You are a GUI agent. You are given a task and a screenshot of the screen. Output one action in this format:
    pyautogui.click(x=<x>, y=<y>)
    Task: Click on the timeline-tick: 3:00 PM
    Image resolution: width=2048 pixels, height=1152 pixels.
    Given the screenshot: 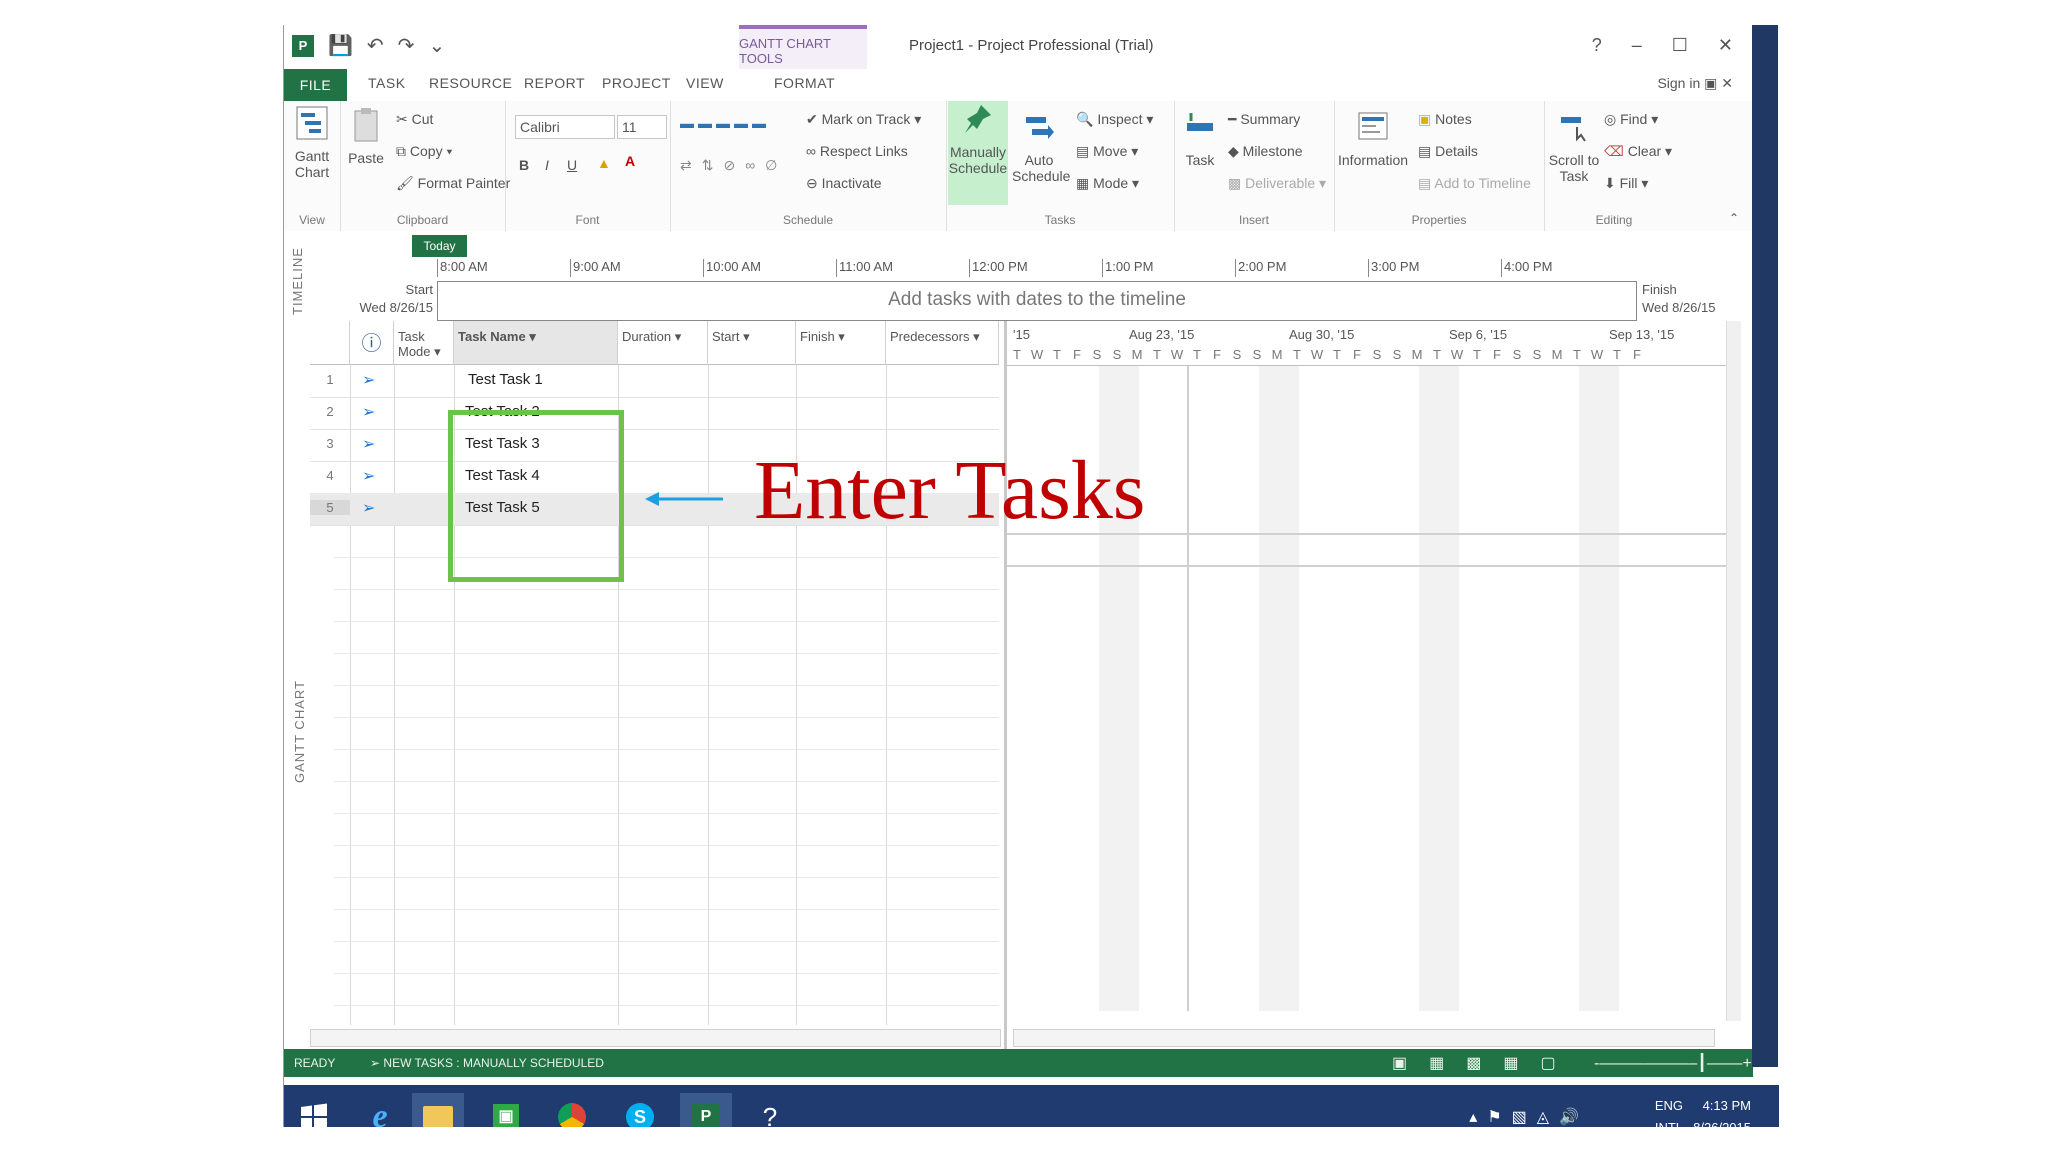 What is the action you would take?
    pyautogui.click(x=1393, y=268)
    